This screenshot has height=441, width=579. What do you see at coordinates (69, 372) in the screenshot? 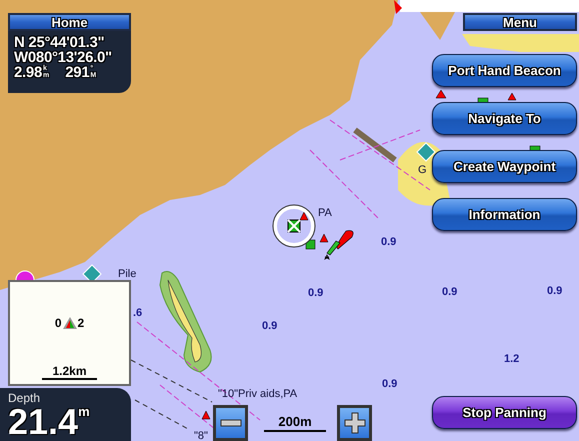
I see `scale-bar: 1.2km` at bounding box center [69, 372].